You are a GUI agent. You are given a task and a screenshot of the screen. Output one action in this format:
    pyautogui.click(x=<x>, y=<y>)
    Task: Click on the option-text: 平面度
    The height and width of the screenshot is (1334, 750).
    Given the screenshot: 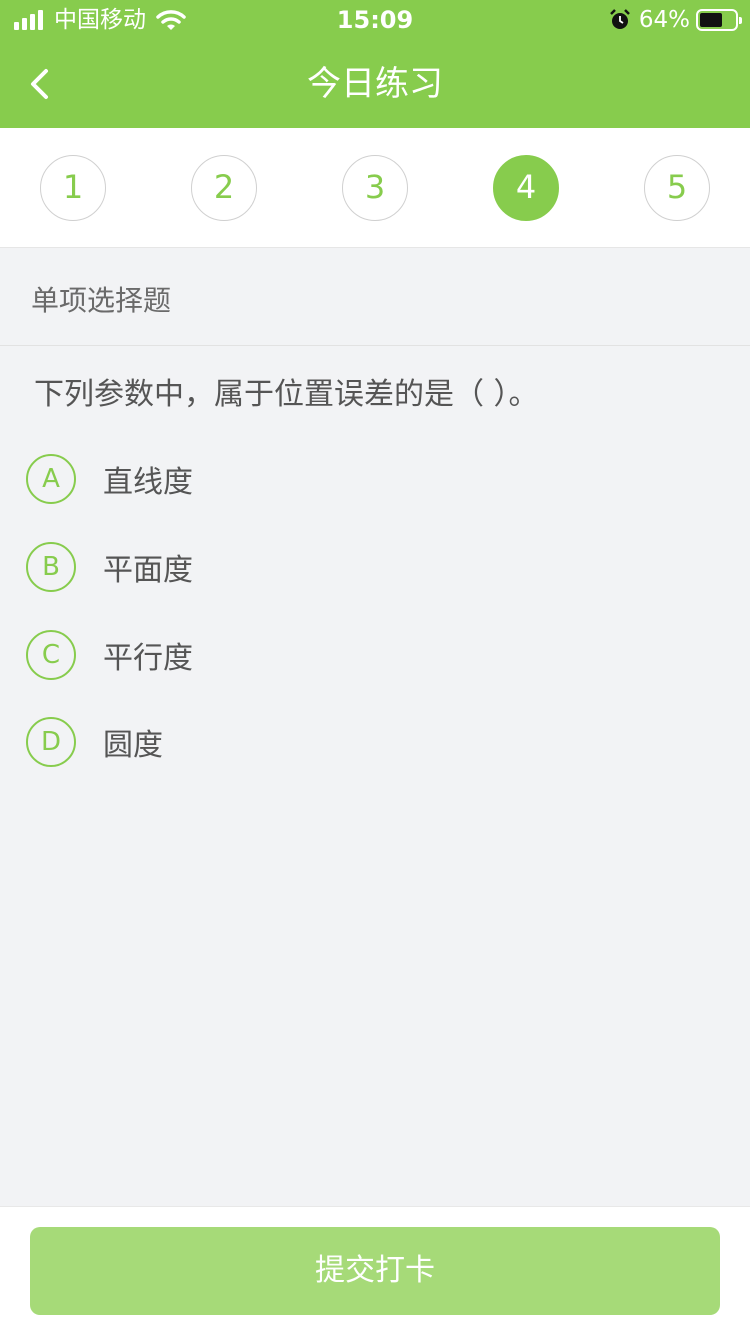 What is the action you would take?
    pyautogui.click(x=148, y=570)
    